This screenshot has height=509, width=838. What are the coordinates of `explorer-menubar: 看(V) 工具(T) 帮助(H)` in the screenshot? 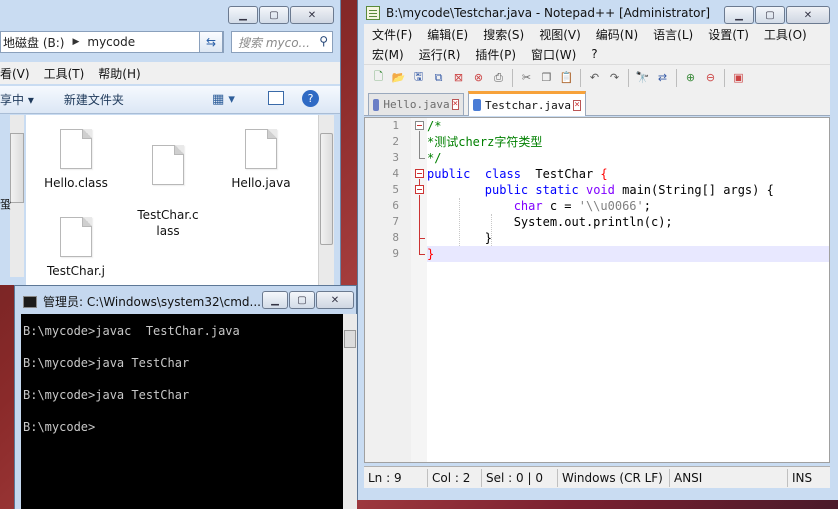 It's located at (170, 73).